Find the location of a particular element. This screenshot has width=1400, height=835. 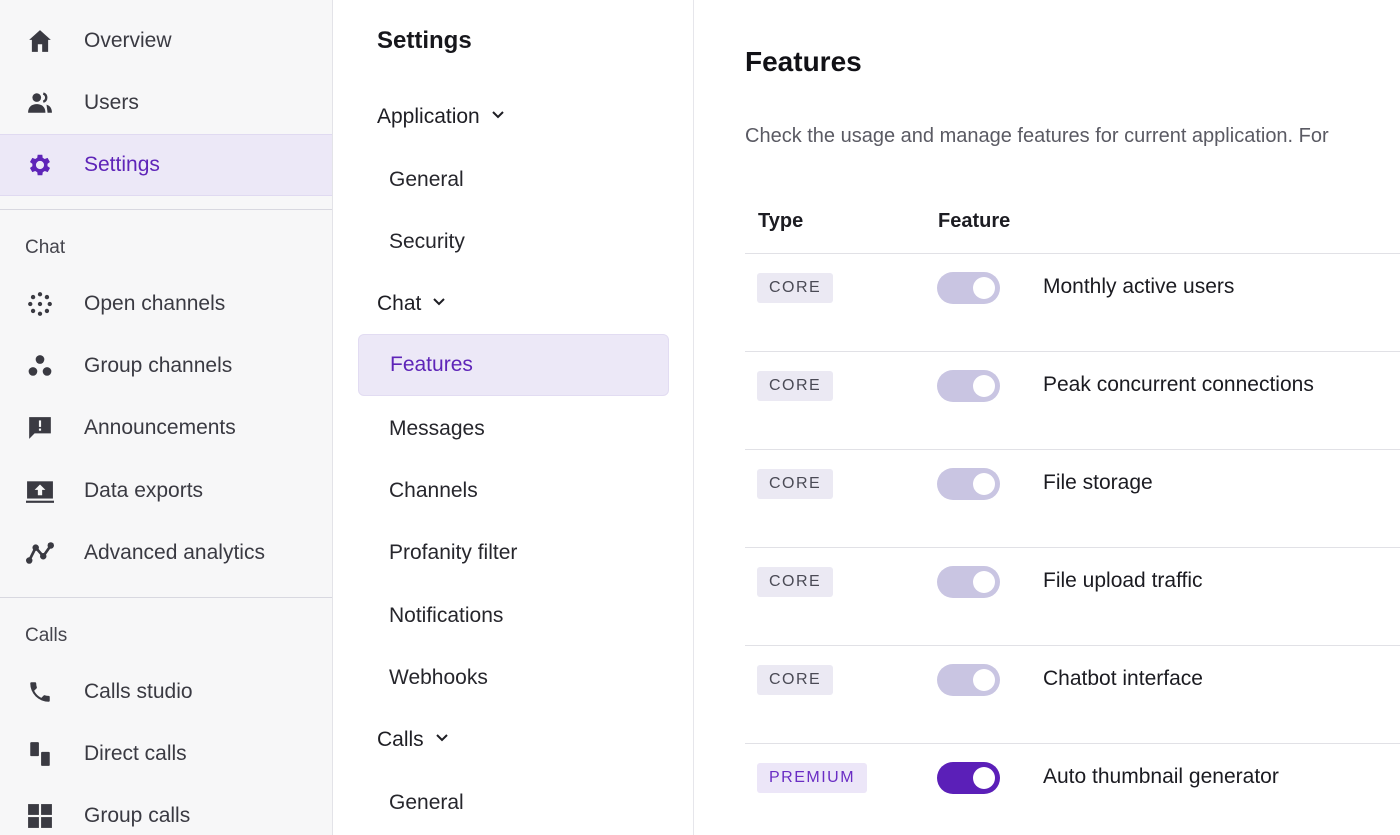

group-label: Application is located at coordinates (428, 116).